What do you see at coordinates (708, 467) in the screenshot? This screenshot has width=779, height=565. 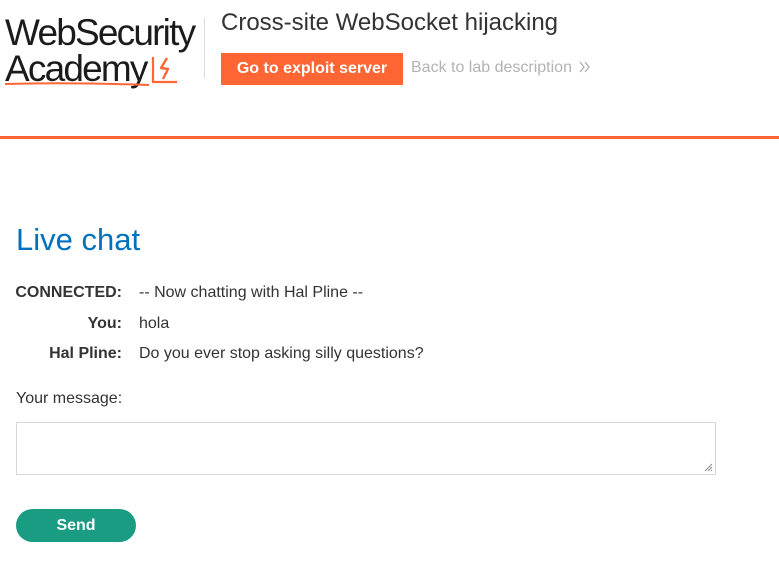 I see `resize-grip-icon` at bounding box center [708, 467].